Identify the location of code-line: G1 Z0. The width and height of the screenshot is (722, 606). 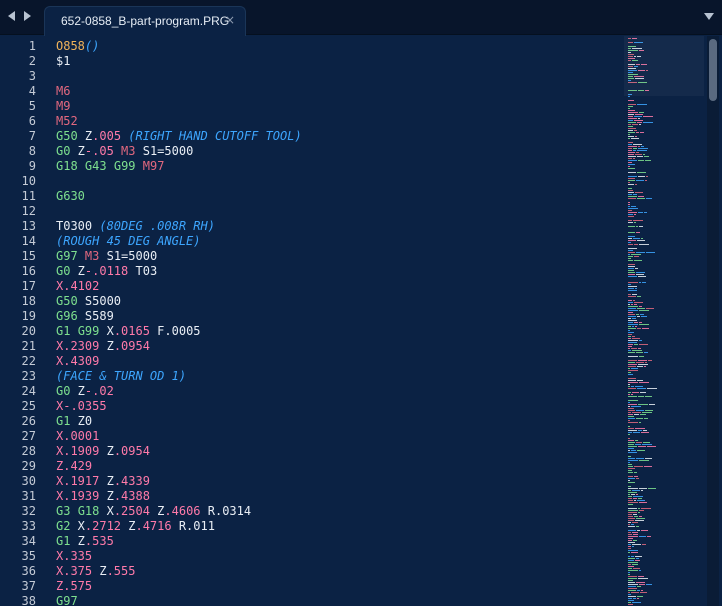
(74, 421).